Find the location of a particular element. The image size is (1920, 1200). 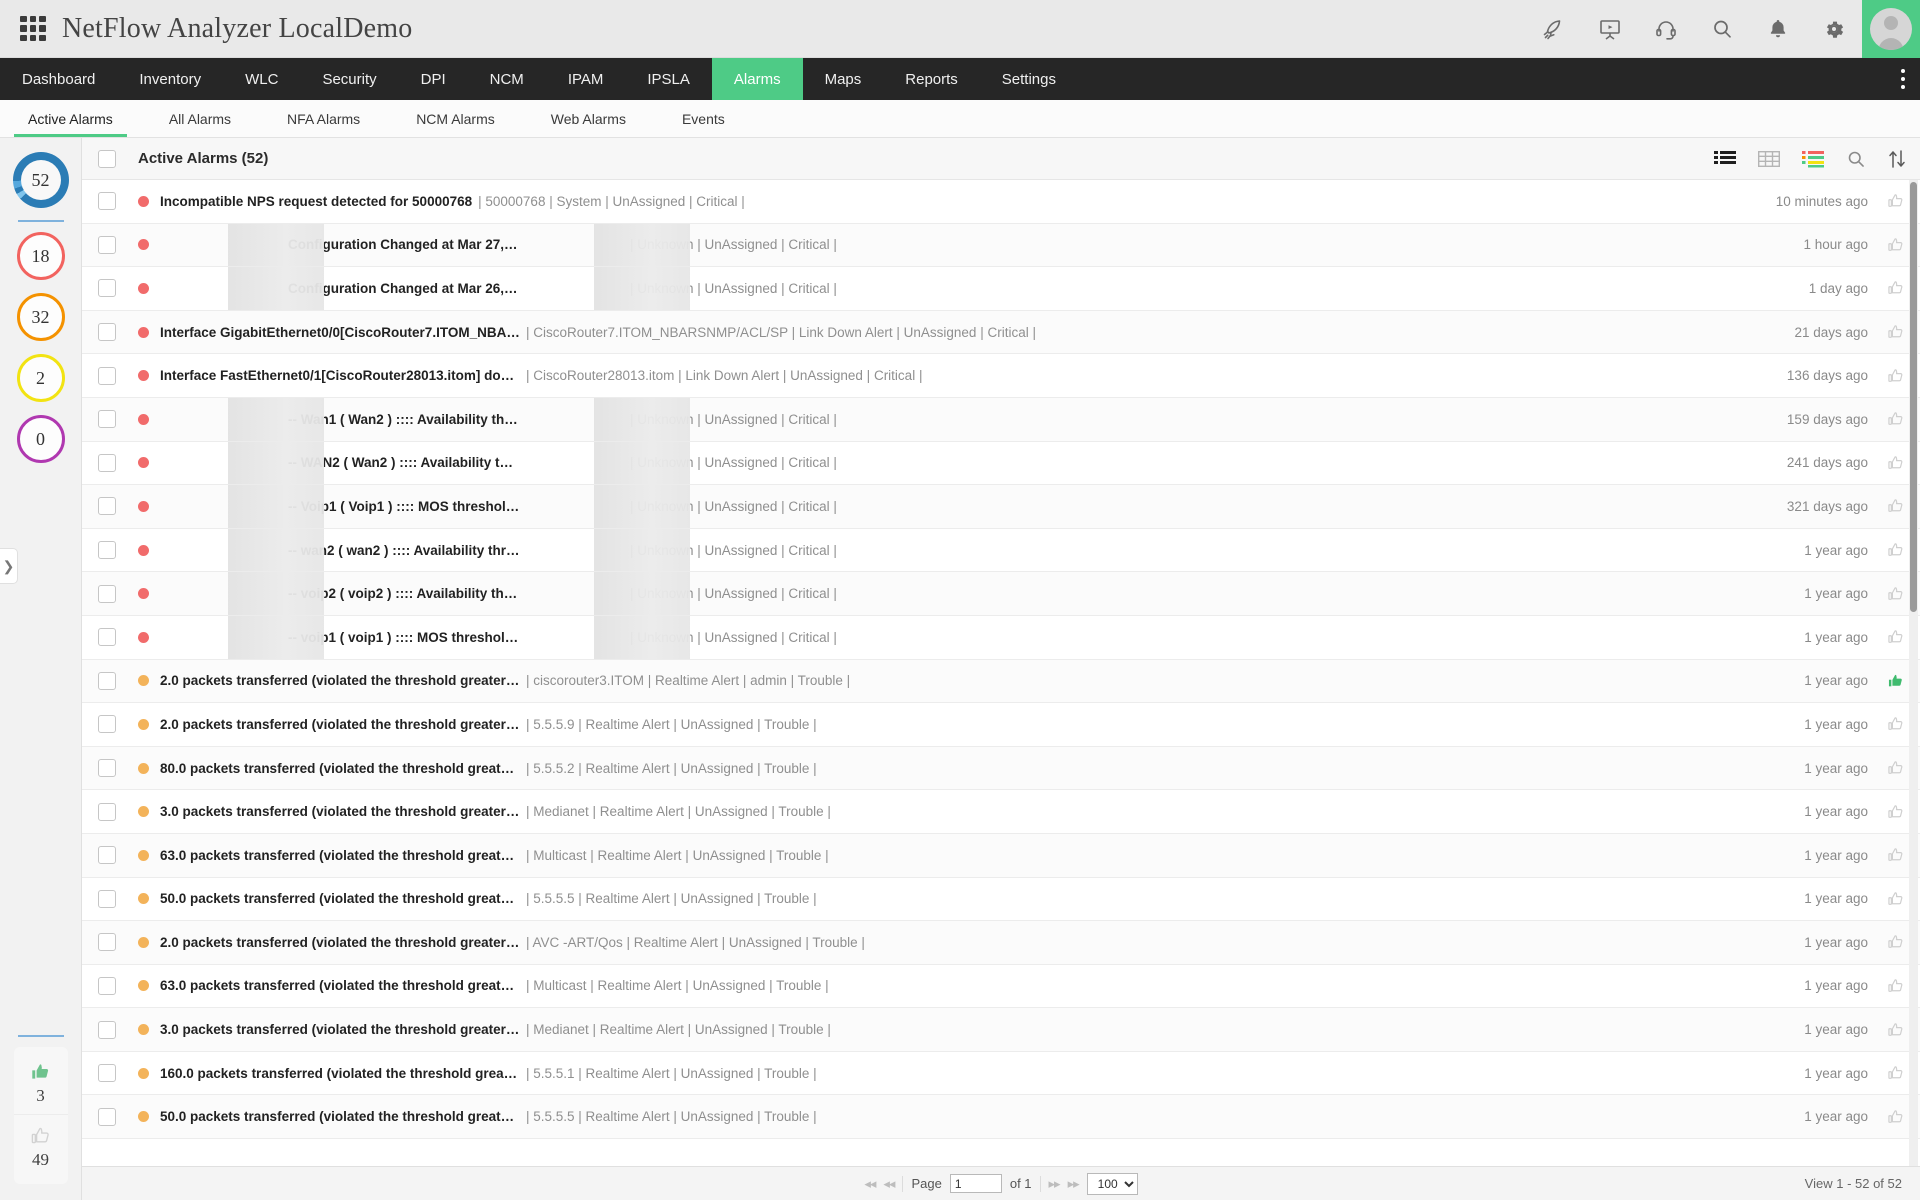

nav-ipam: IPAM is located at coordinates (586, 79).